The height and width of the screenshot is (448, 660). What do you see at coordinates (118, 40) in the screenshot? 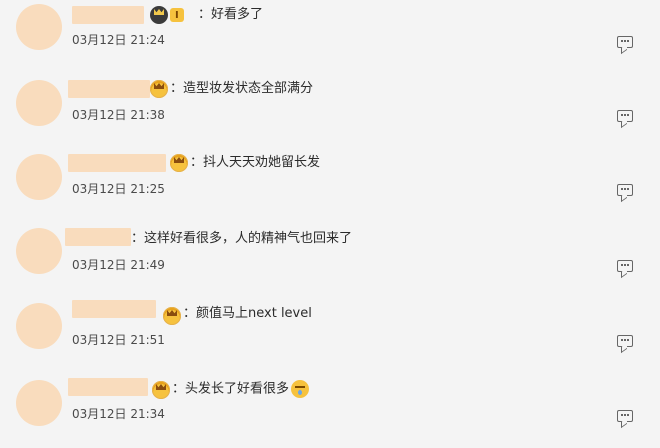
I see `comment-time: 03月12日 21:24` at bounding box center [118, 40].